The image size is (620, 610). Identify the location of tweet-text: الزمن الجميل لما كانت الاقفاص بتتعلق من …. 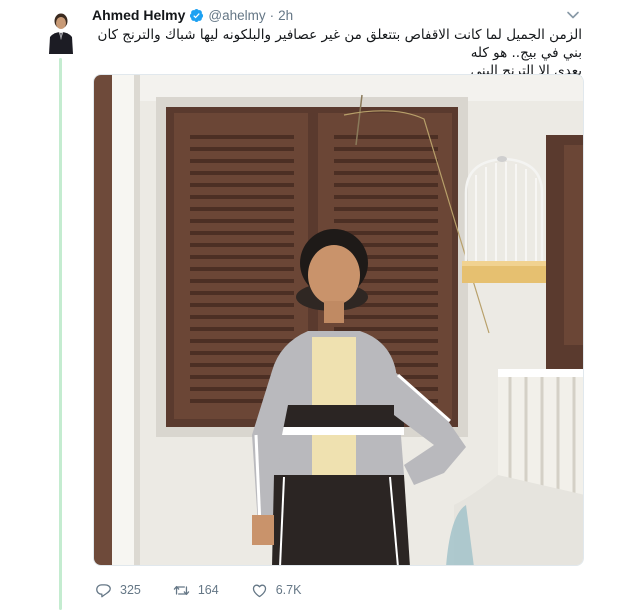
(336, 53).